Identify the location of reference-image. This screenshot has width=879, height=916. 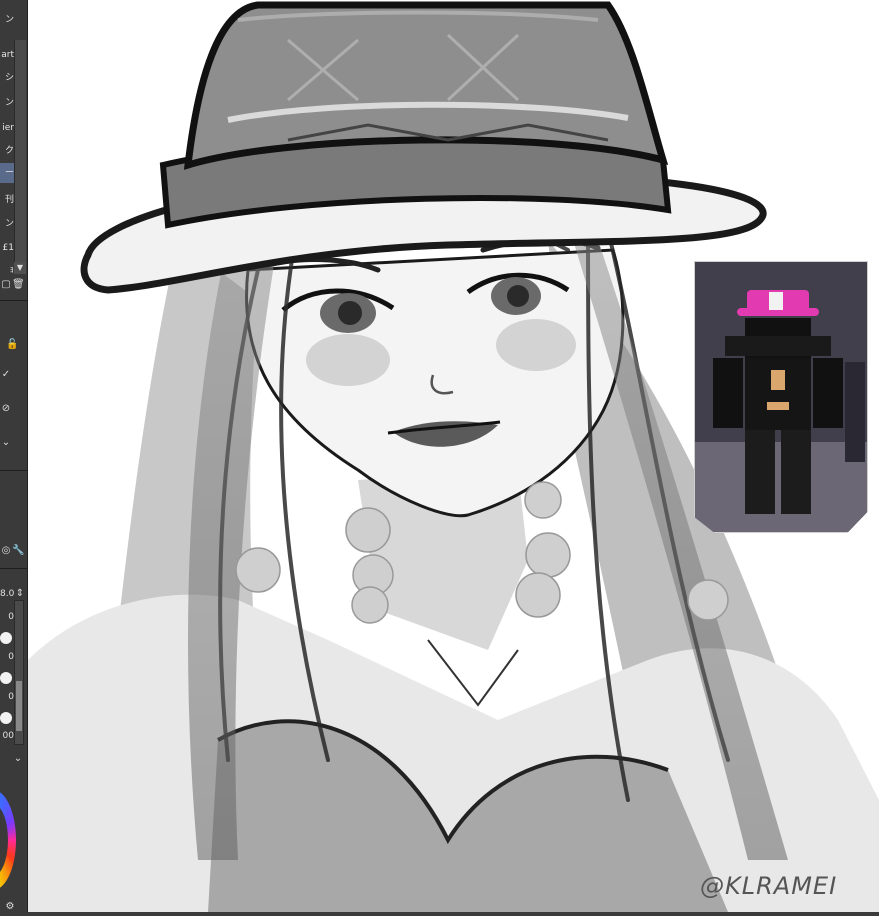
(781, 397).